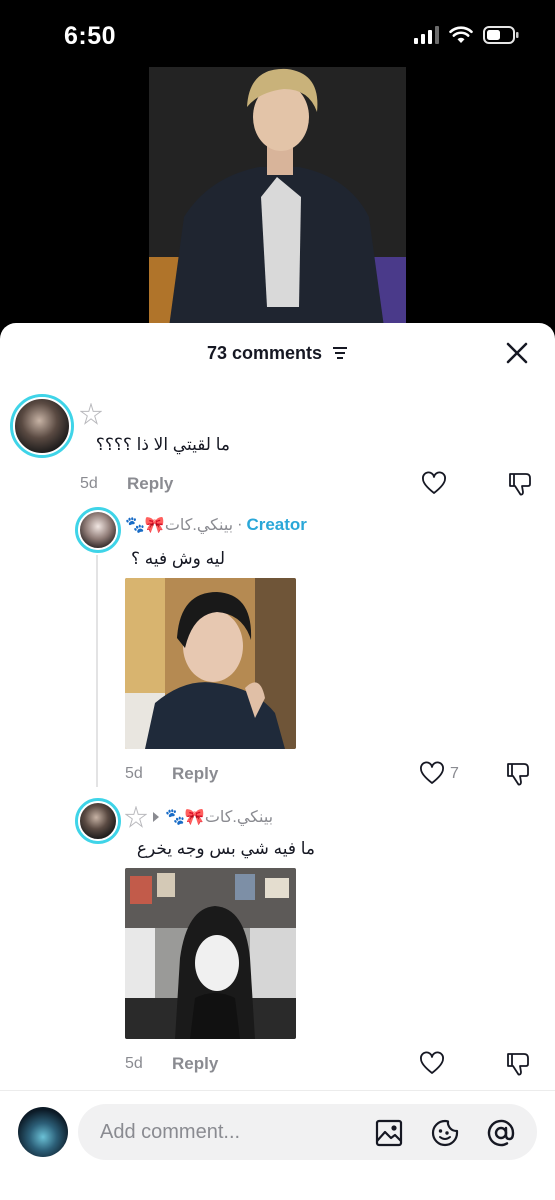 This screenshot has width=555, height=1200. Describe the element at coordinates (276, 524) in the screenshot. I see `creator-badge: Creator` at that location.